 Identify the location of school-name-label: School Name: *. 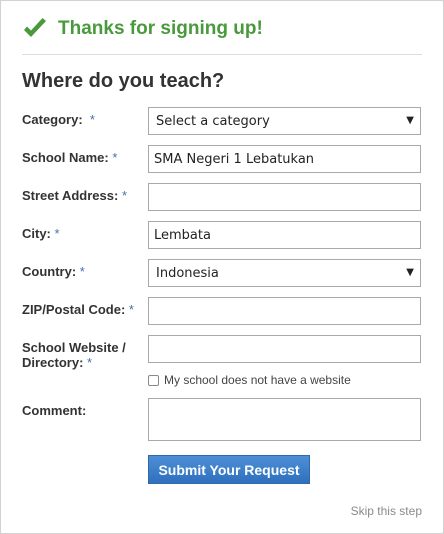
(70, 157).